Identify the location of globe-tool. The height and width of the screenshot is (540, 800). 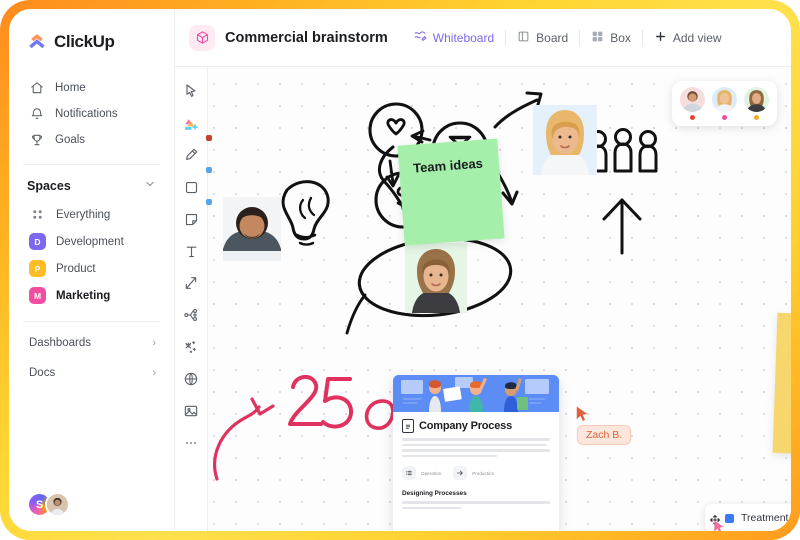
(191, 379).